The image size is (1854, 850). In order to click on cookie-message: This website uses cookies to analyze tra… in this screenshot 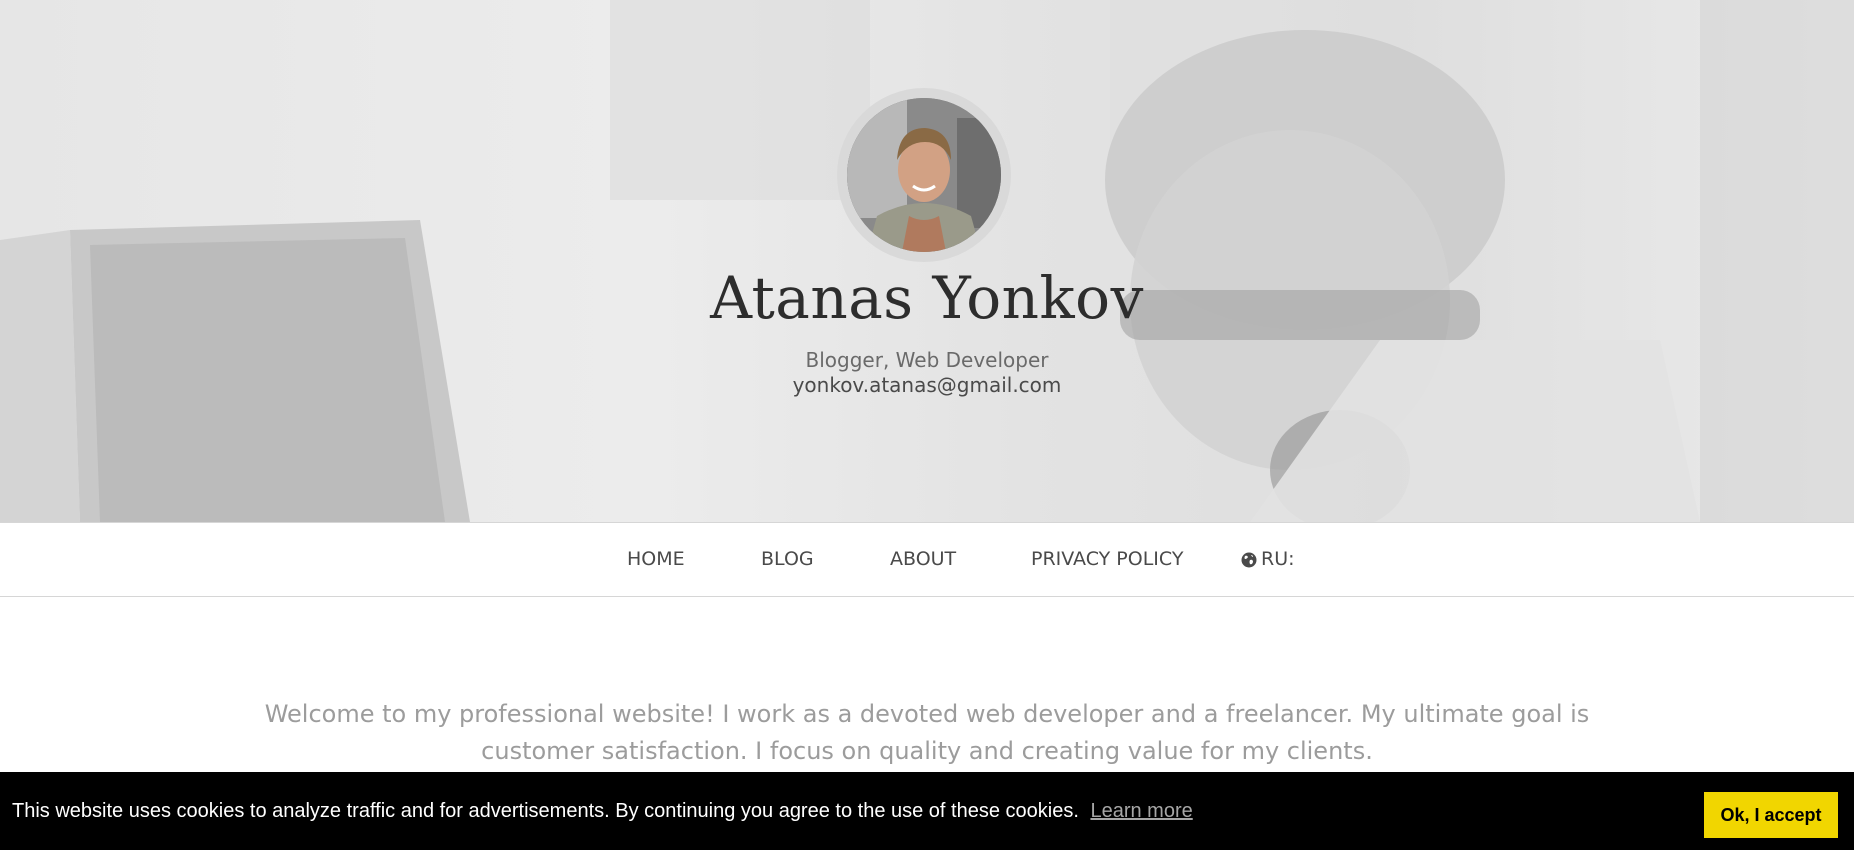, I will do `click(545, 811)`.